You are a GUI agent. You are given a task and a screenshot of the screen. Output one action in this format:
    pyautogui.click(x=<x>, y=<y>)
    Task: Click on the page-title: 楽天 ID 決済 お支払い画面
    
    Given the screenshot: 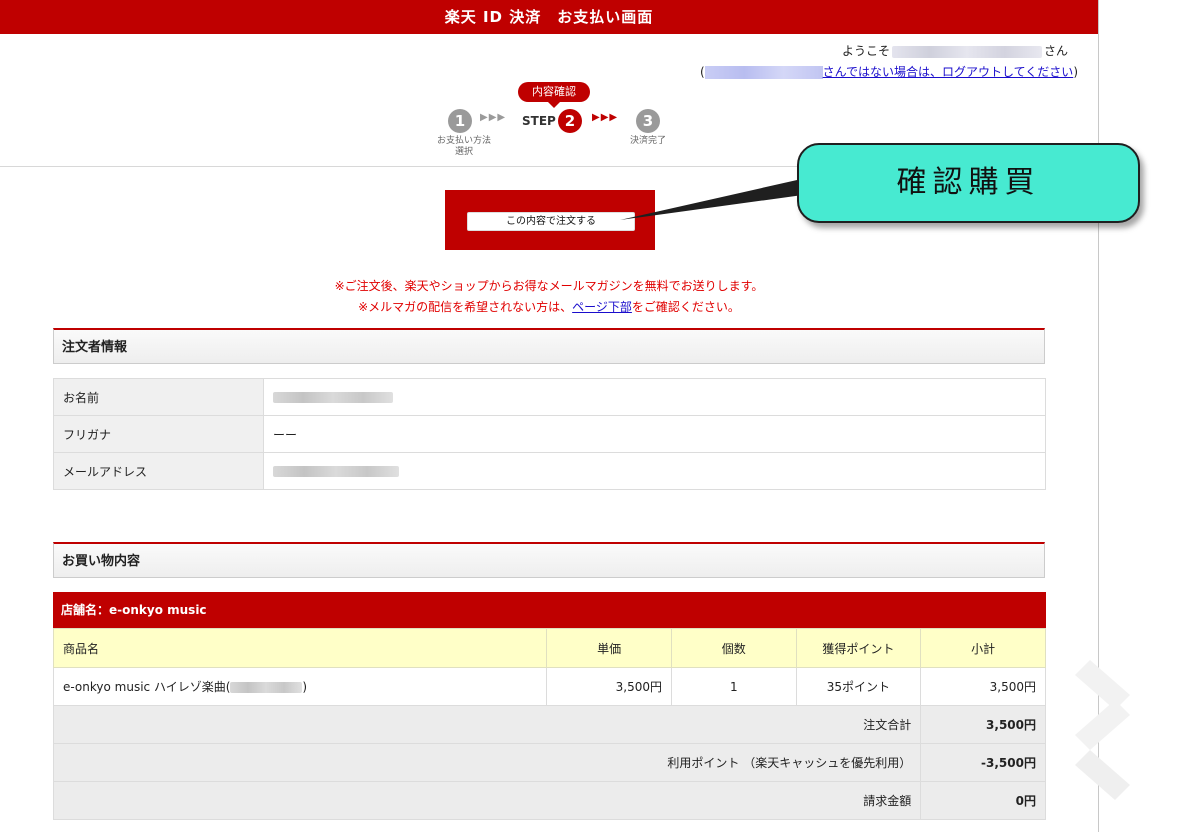 What is the action you would take?
    pyautogui.click(x=549, y=17)
    